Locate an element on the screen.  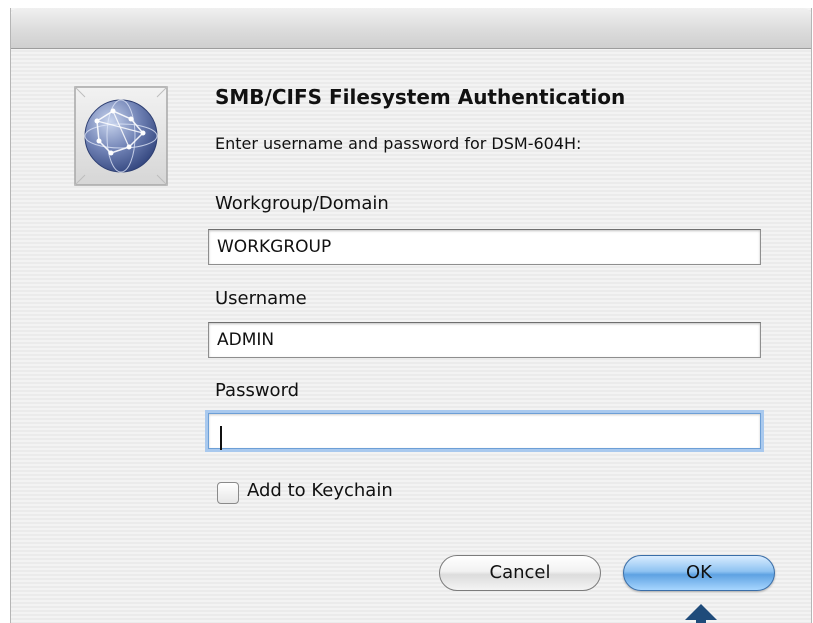
text-caret is located at coordinates (221, 438).